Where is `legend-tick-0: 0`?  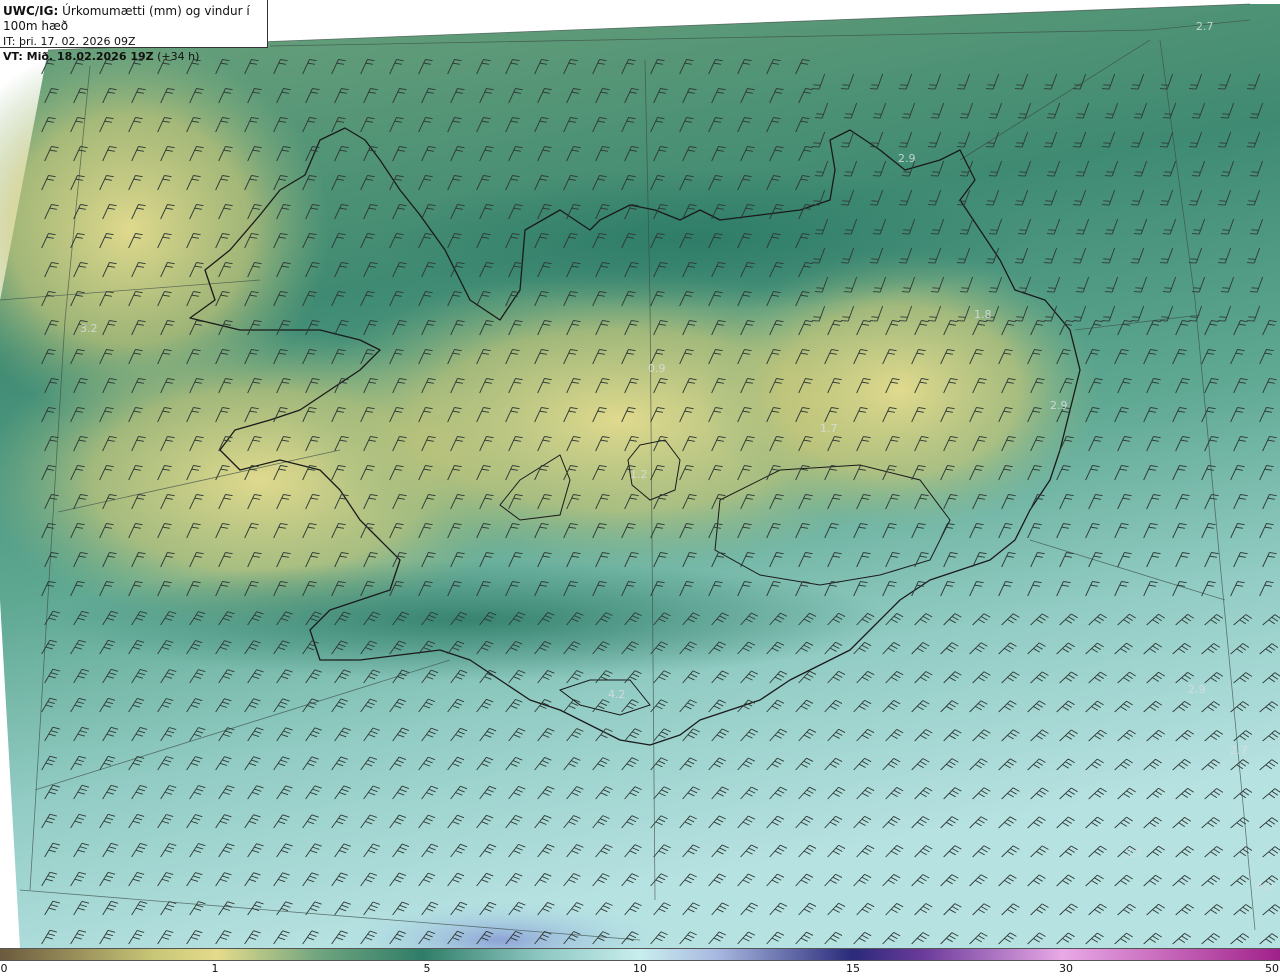
legend-tick-0: 0 is located at coordinates (4, 968).